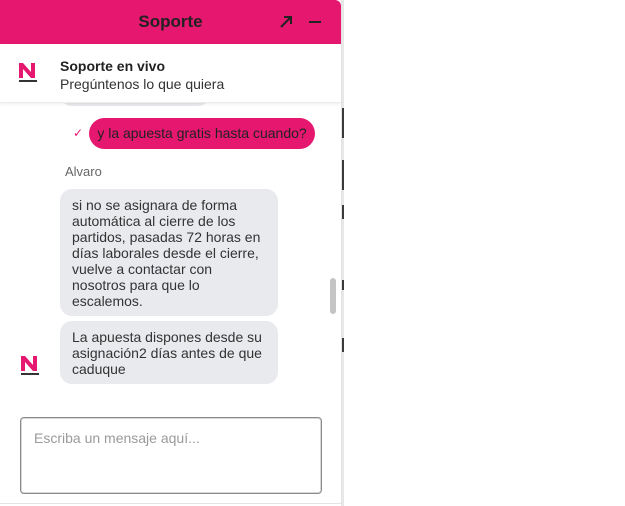  What do you see at coordinates (28, 72) in the screenshot?
I see `brand-logo-icon` at bounding box center [28, 72].